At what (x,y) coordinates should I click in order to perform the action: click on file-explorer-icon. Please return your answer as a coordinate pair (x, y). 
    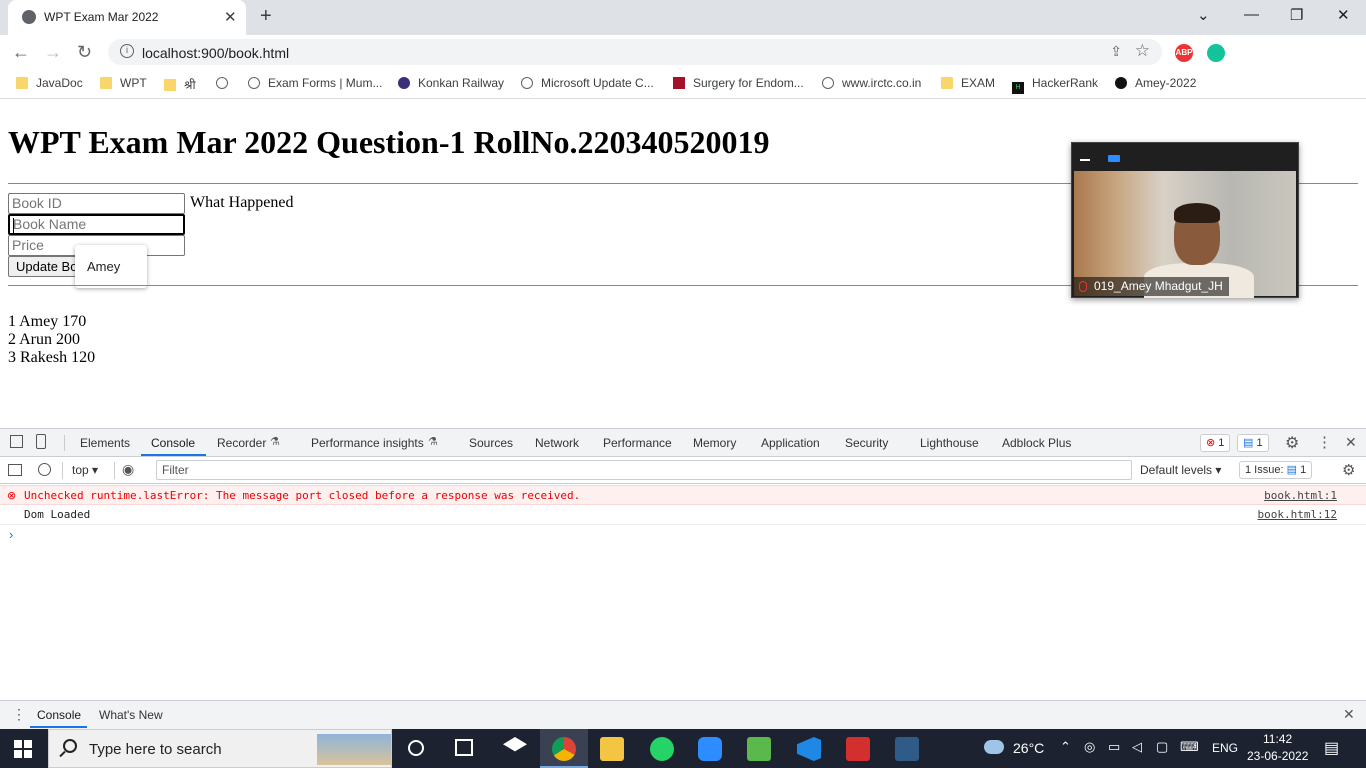
    Looking at the image, I should click on (612, 749).